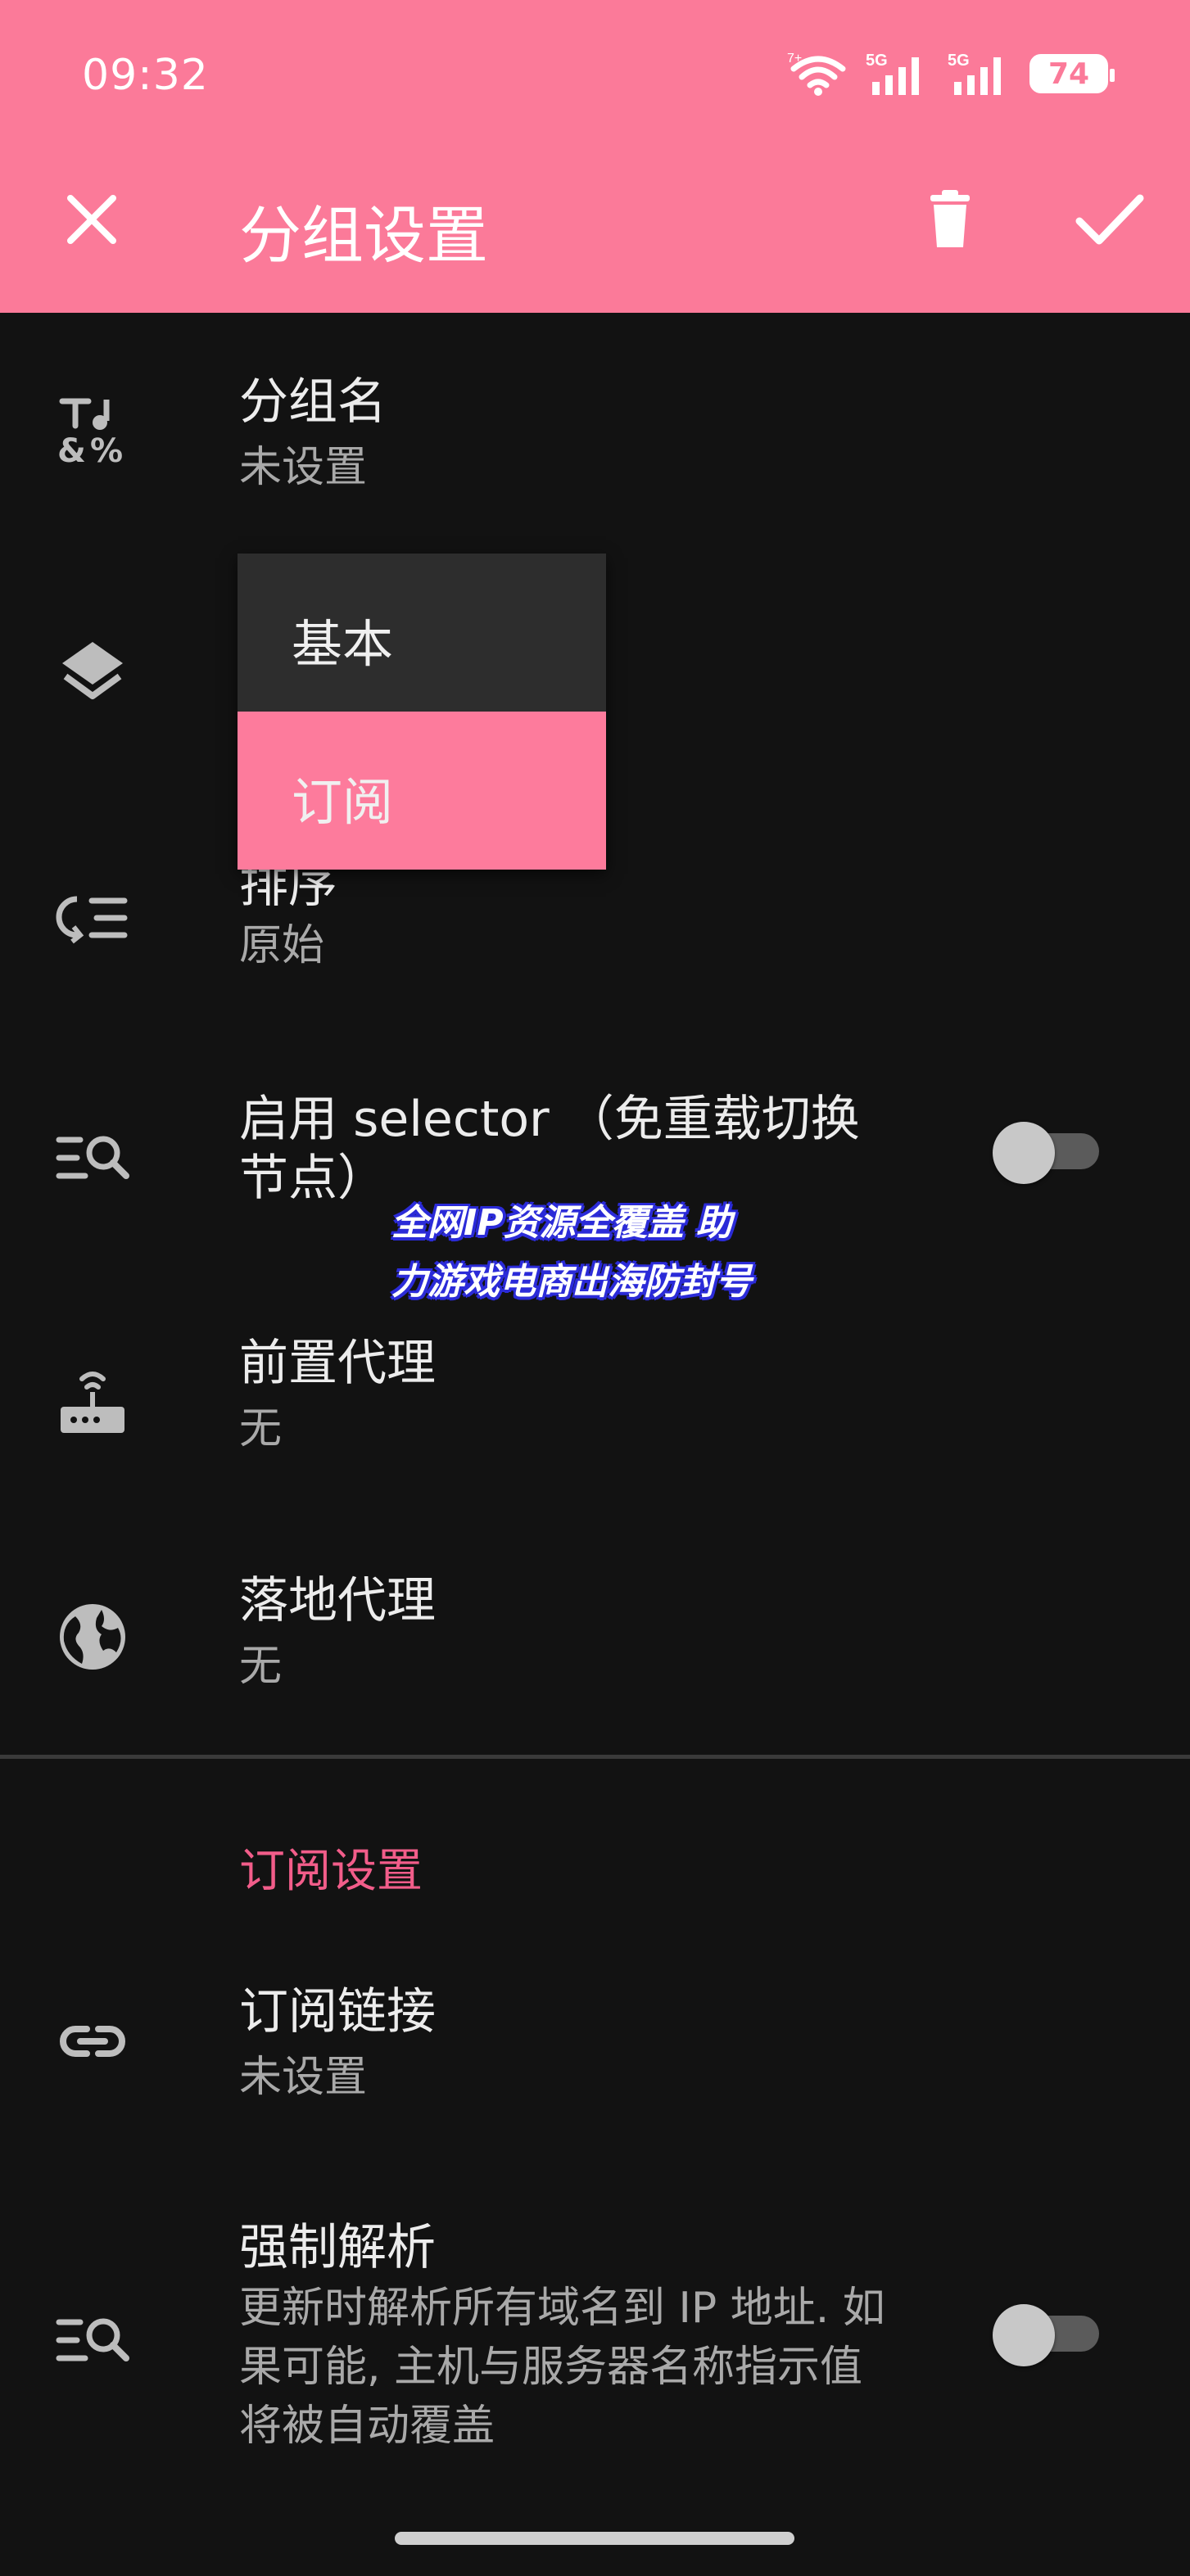  Describe the element at coordinates (422, 633) in the screenshot. I see `dropdown-option-basic: 基本` at that location.